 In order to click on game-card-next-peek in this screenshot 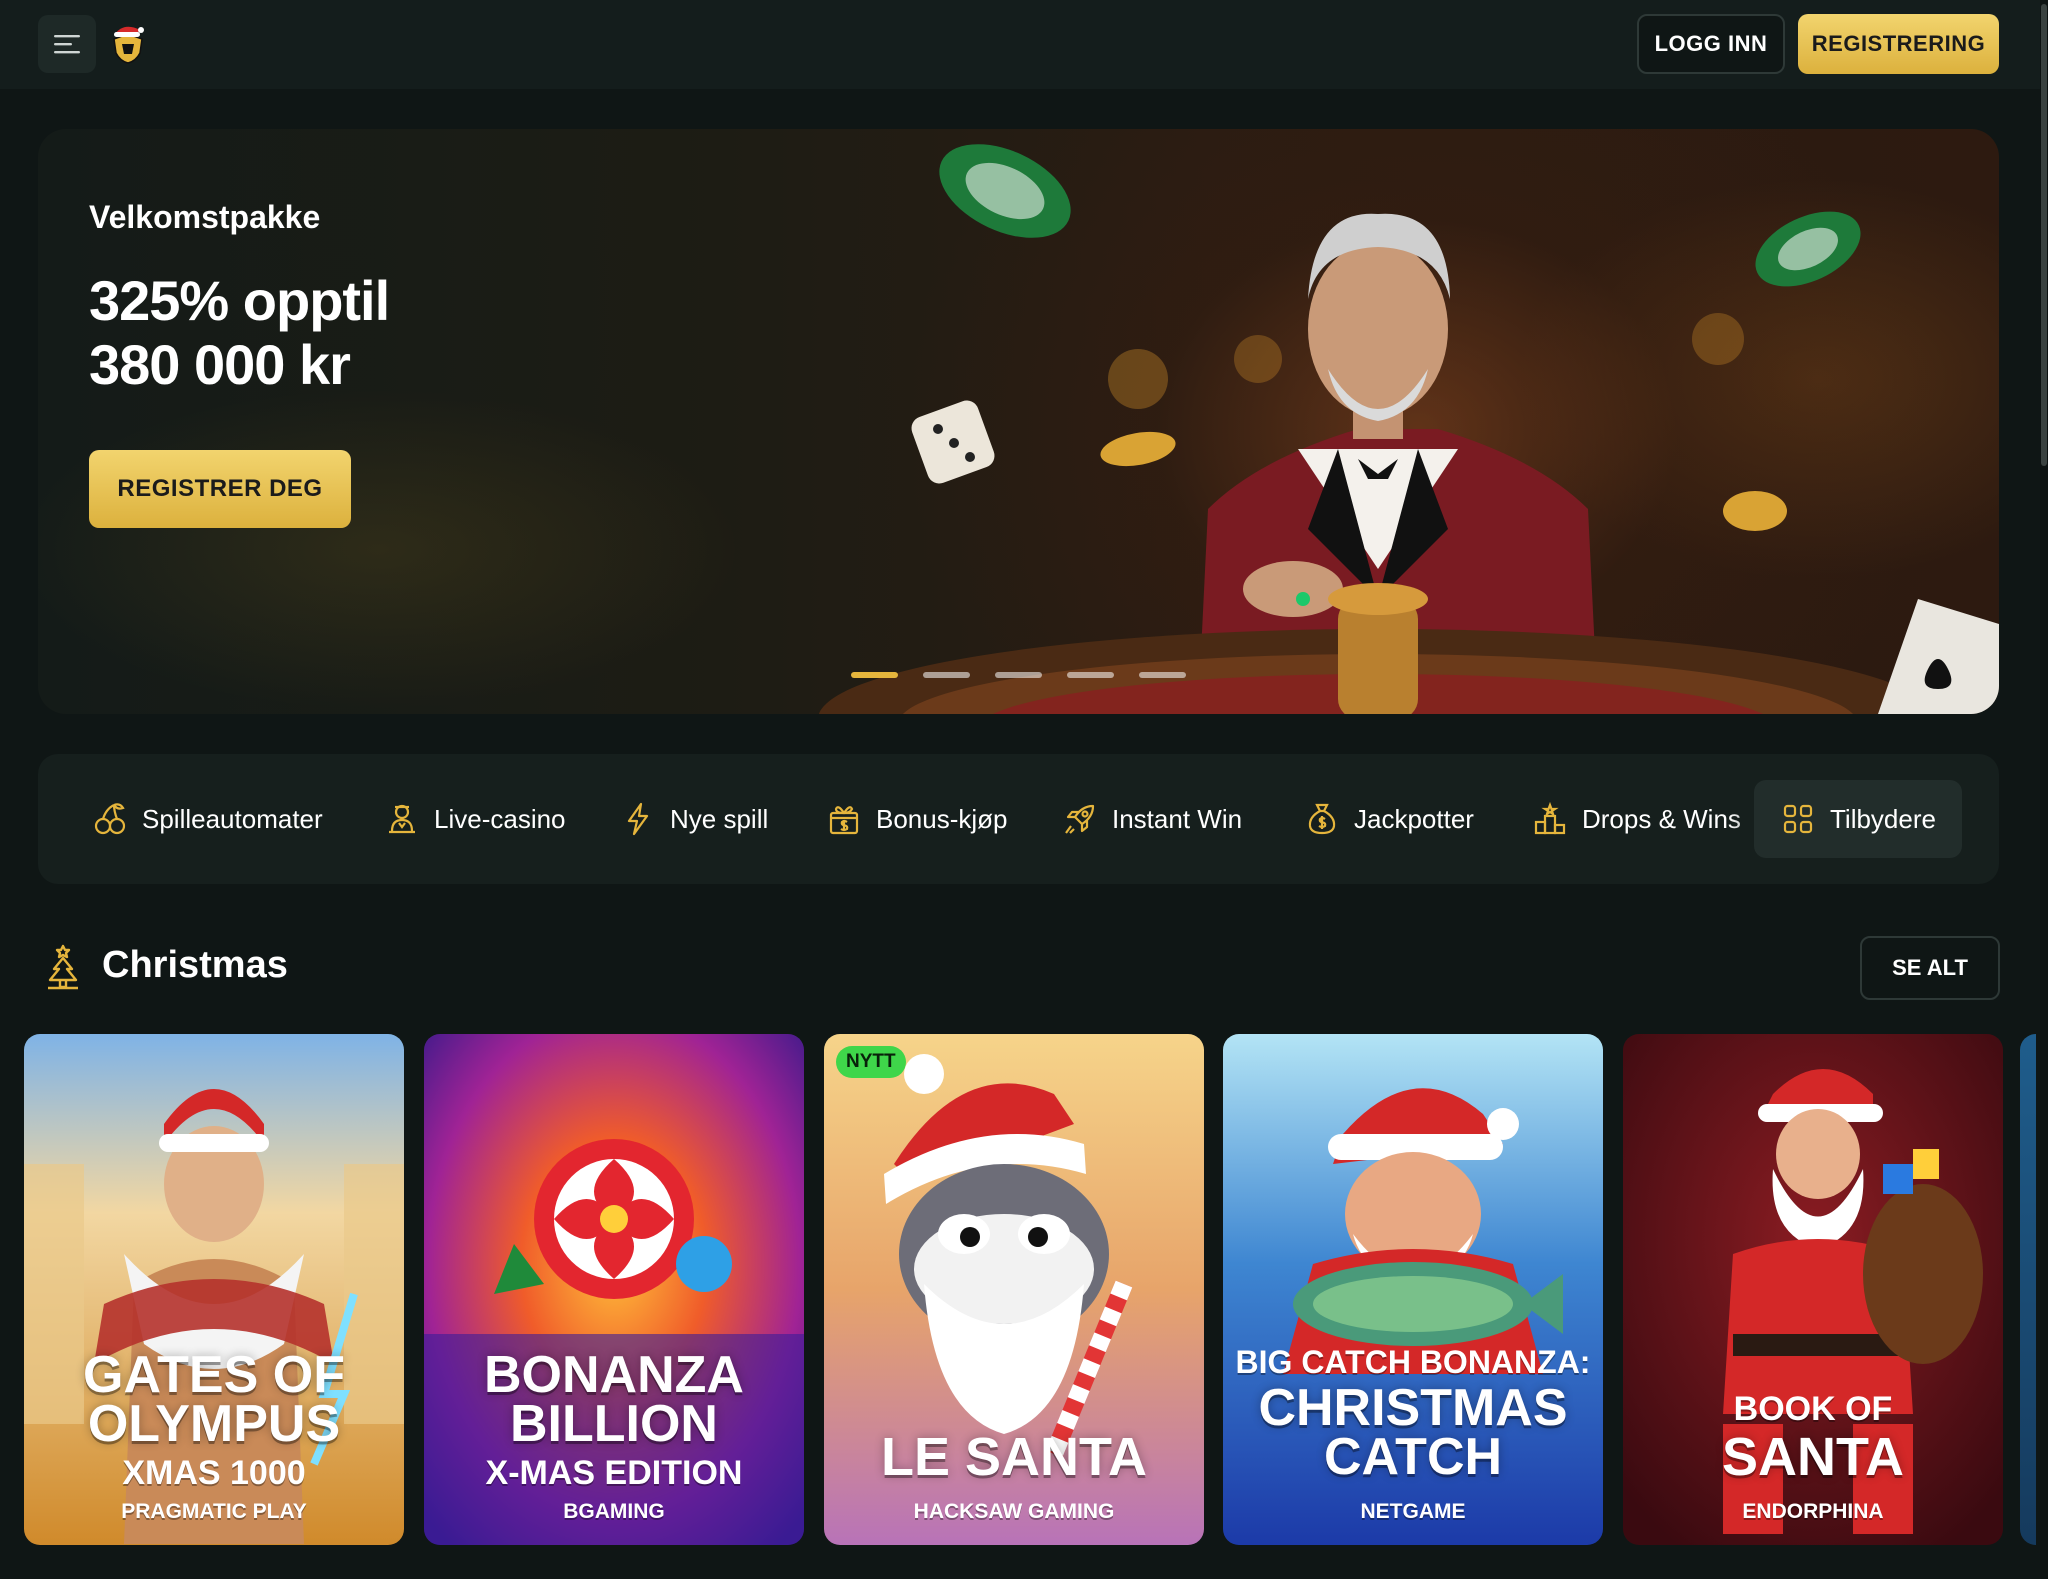, I will do `click(2028, 1289)`.